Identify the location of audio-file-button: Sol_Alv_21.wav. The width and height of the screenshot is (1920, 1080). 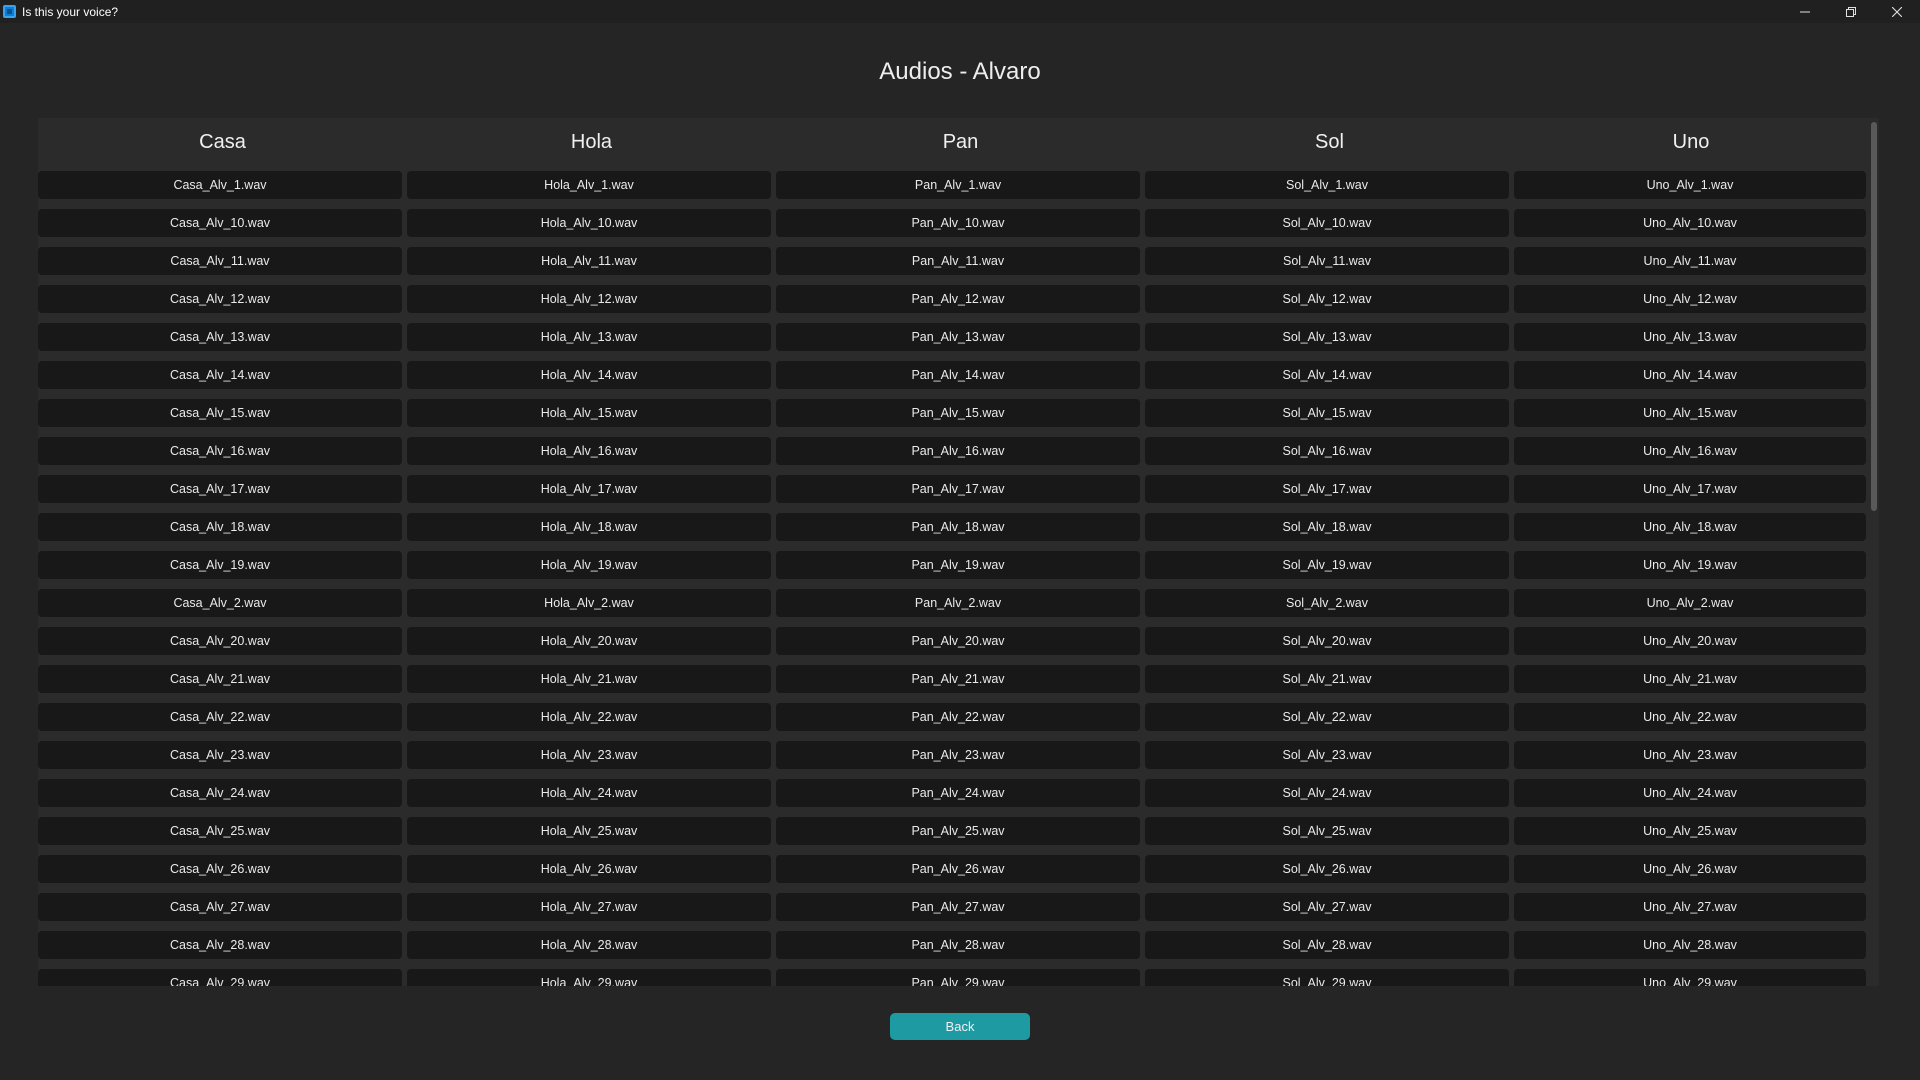
(1327, 679).